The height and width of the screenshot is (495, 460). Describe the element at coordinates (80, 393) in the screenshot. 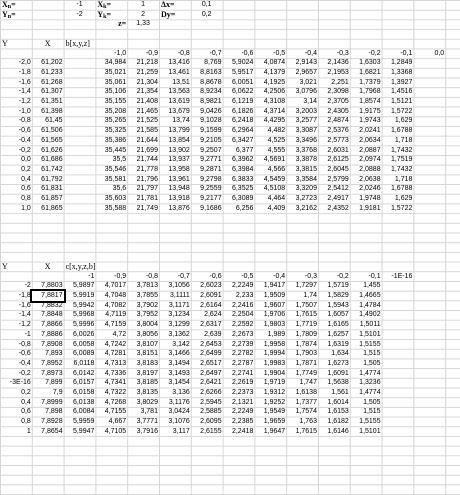

I see `table2-cell: 6,0158` at that location.